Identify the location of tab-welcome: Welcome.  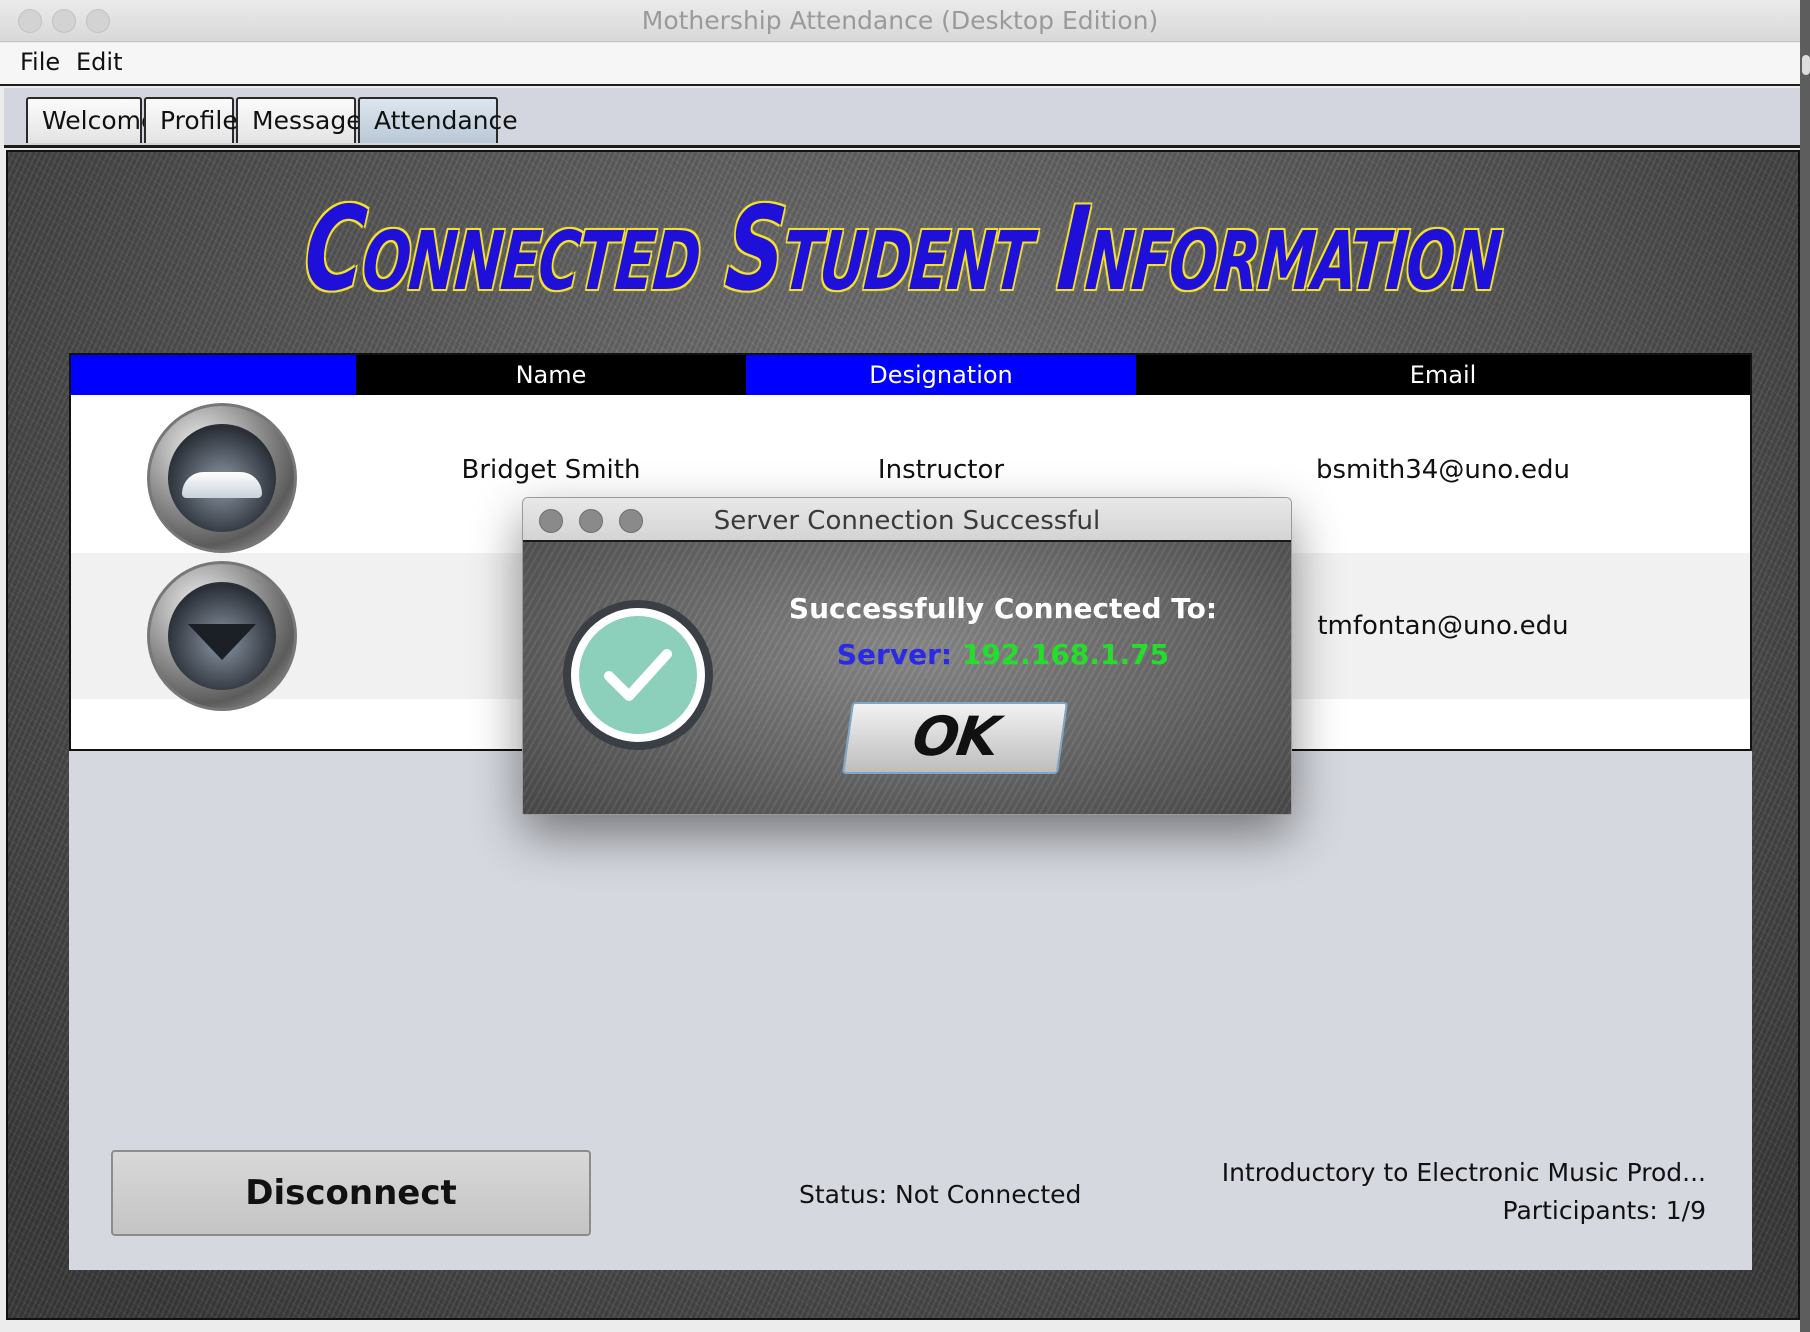
(91, 120).